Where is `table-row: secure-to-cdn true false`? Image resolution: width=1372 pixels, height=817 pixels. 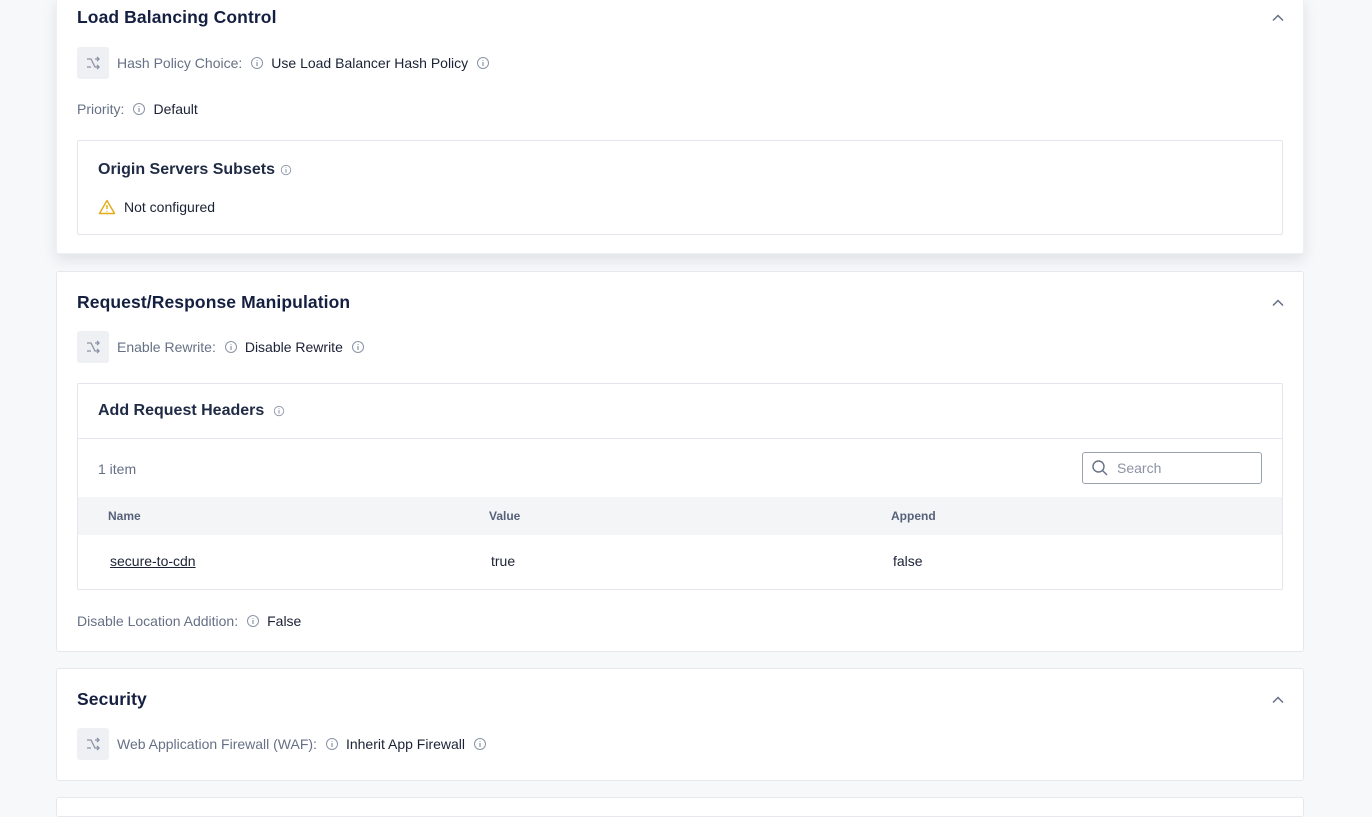
table-row: secure-to-cdn true false is located at coordinates (680, 561).